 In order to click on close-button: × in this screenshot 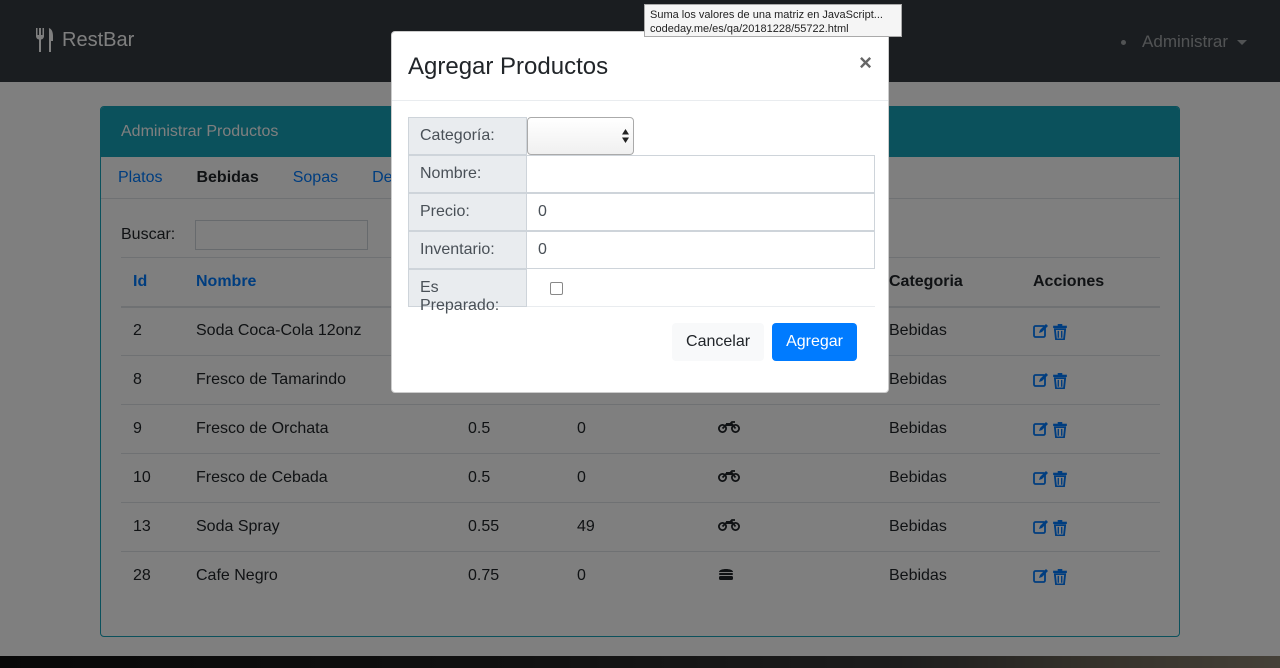, I will do `click(865, 63)`.